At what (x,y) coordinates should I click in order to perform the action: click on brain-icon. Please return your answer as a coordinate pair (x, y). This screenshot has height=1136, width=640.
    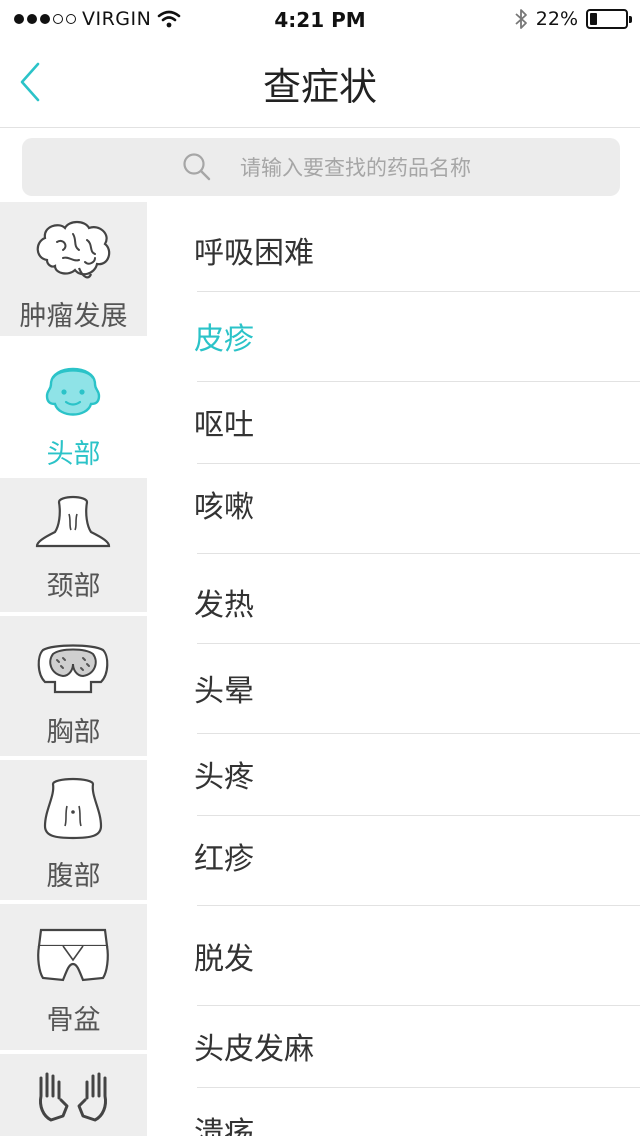
    Looking at the image, I should click on (73, 249).